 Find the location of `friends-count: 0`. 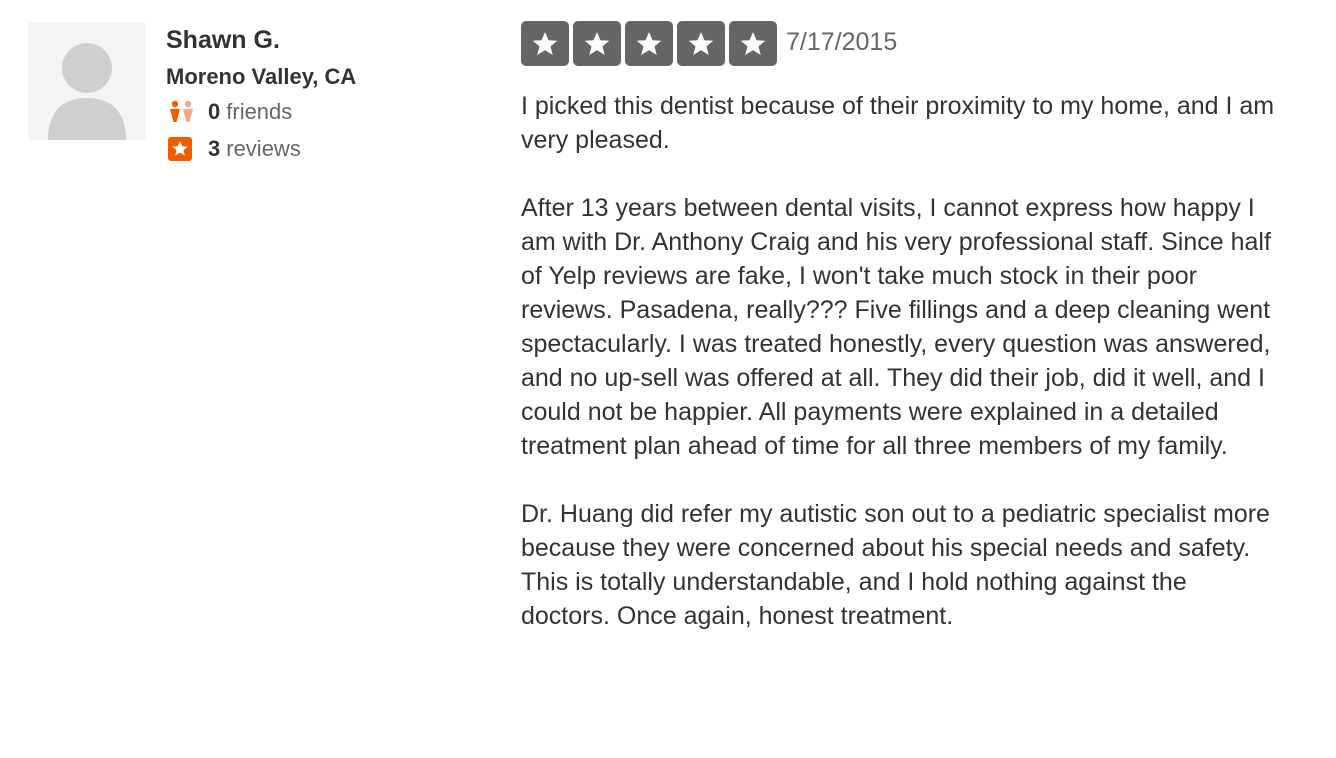

friends-count: 0 is located at coordinates (214, 111).